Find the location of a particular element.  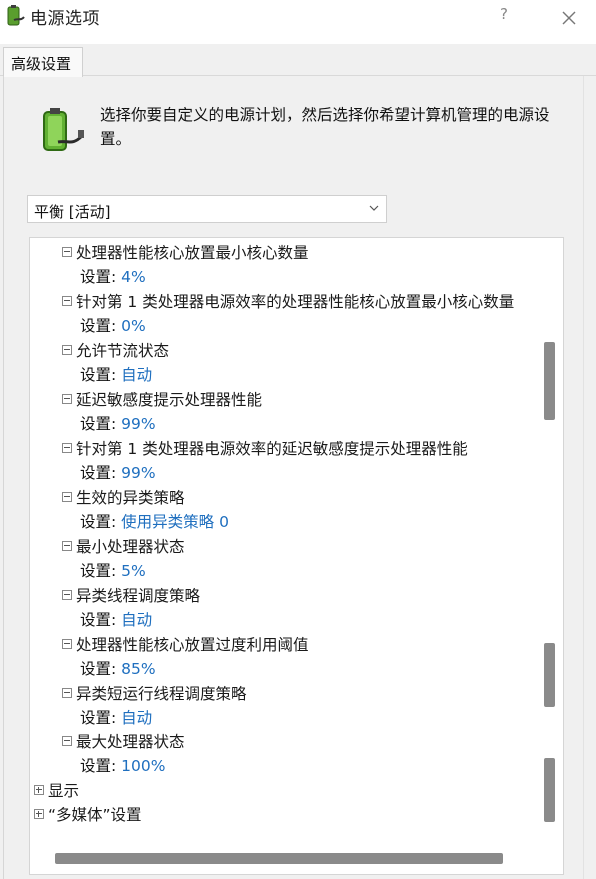

setting-value: 85% is located at coordinates (138, 669).